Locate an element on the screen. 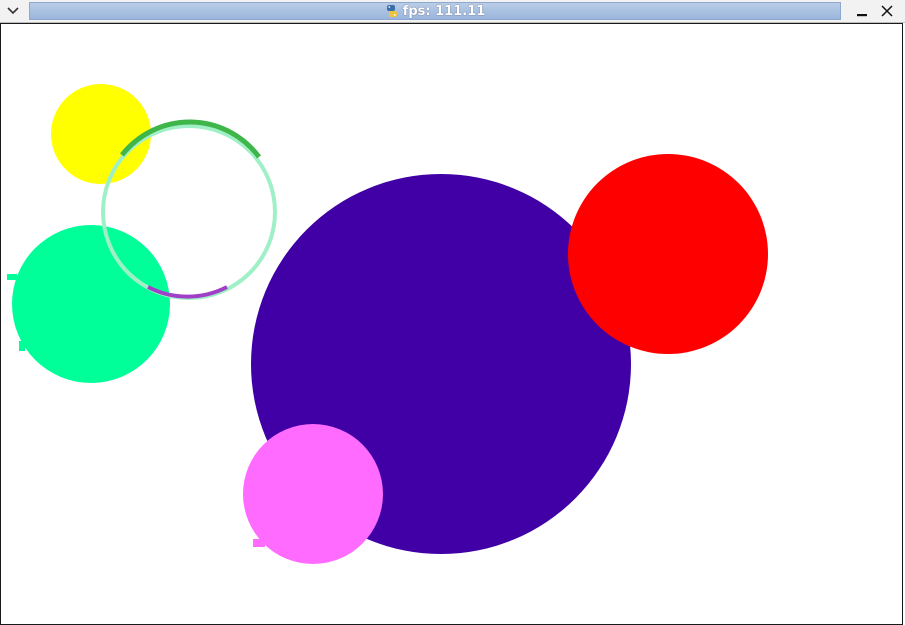  ring-outline is located at coordinates (189, 212).